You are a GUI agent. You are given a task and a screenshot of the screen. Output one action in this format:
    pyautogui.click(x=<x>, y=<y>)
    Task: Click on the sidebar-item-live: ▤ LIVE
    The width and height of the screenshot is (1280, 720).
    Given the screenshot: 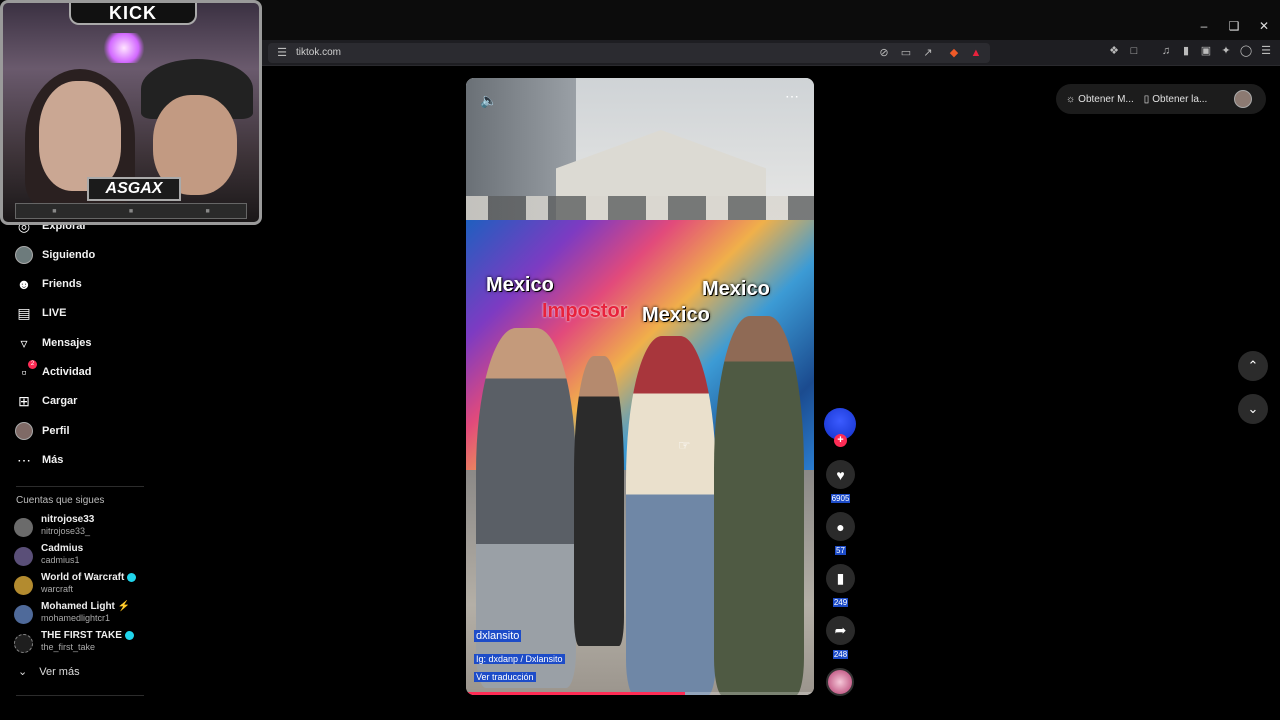 What is the action you would take?
    pyautogui.click(x=40, y=313)
    